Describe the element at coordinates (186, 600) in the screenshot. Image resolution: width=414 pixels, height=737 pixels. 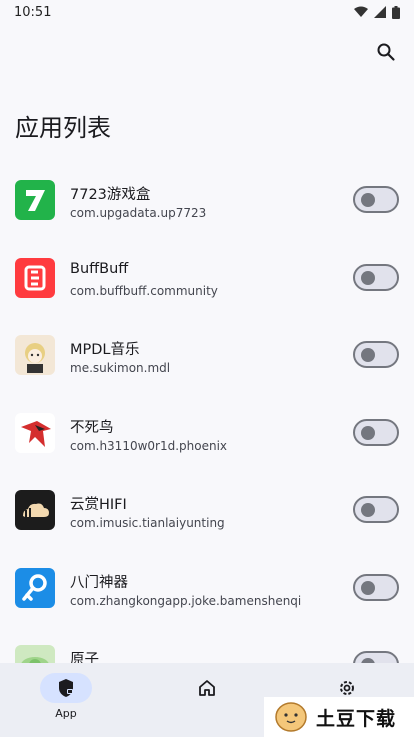
I see `app-package: com.zhangkongapp.joke.bamenshenqi` at that location.